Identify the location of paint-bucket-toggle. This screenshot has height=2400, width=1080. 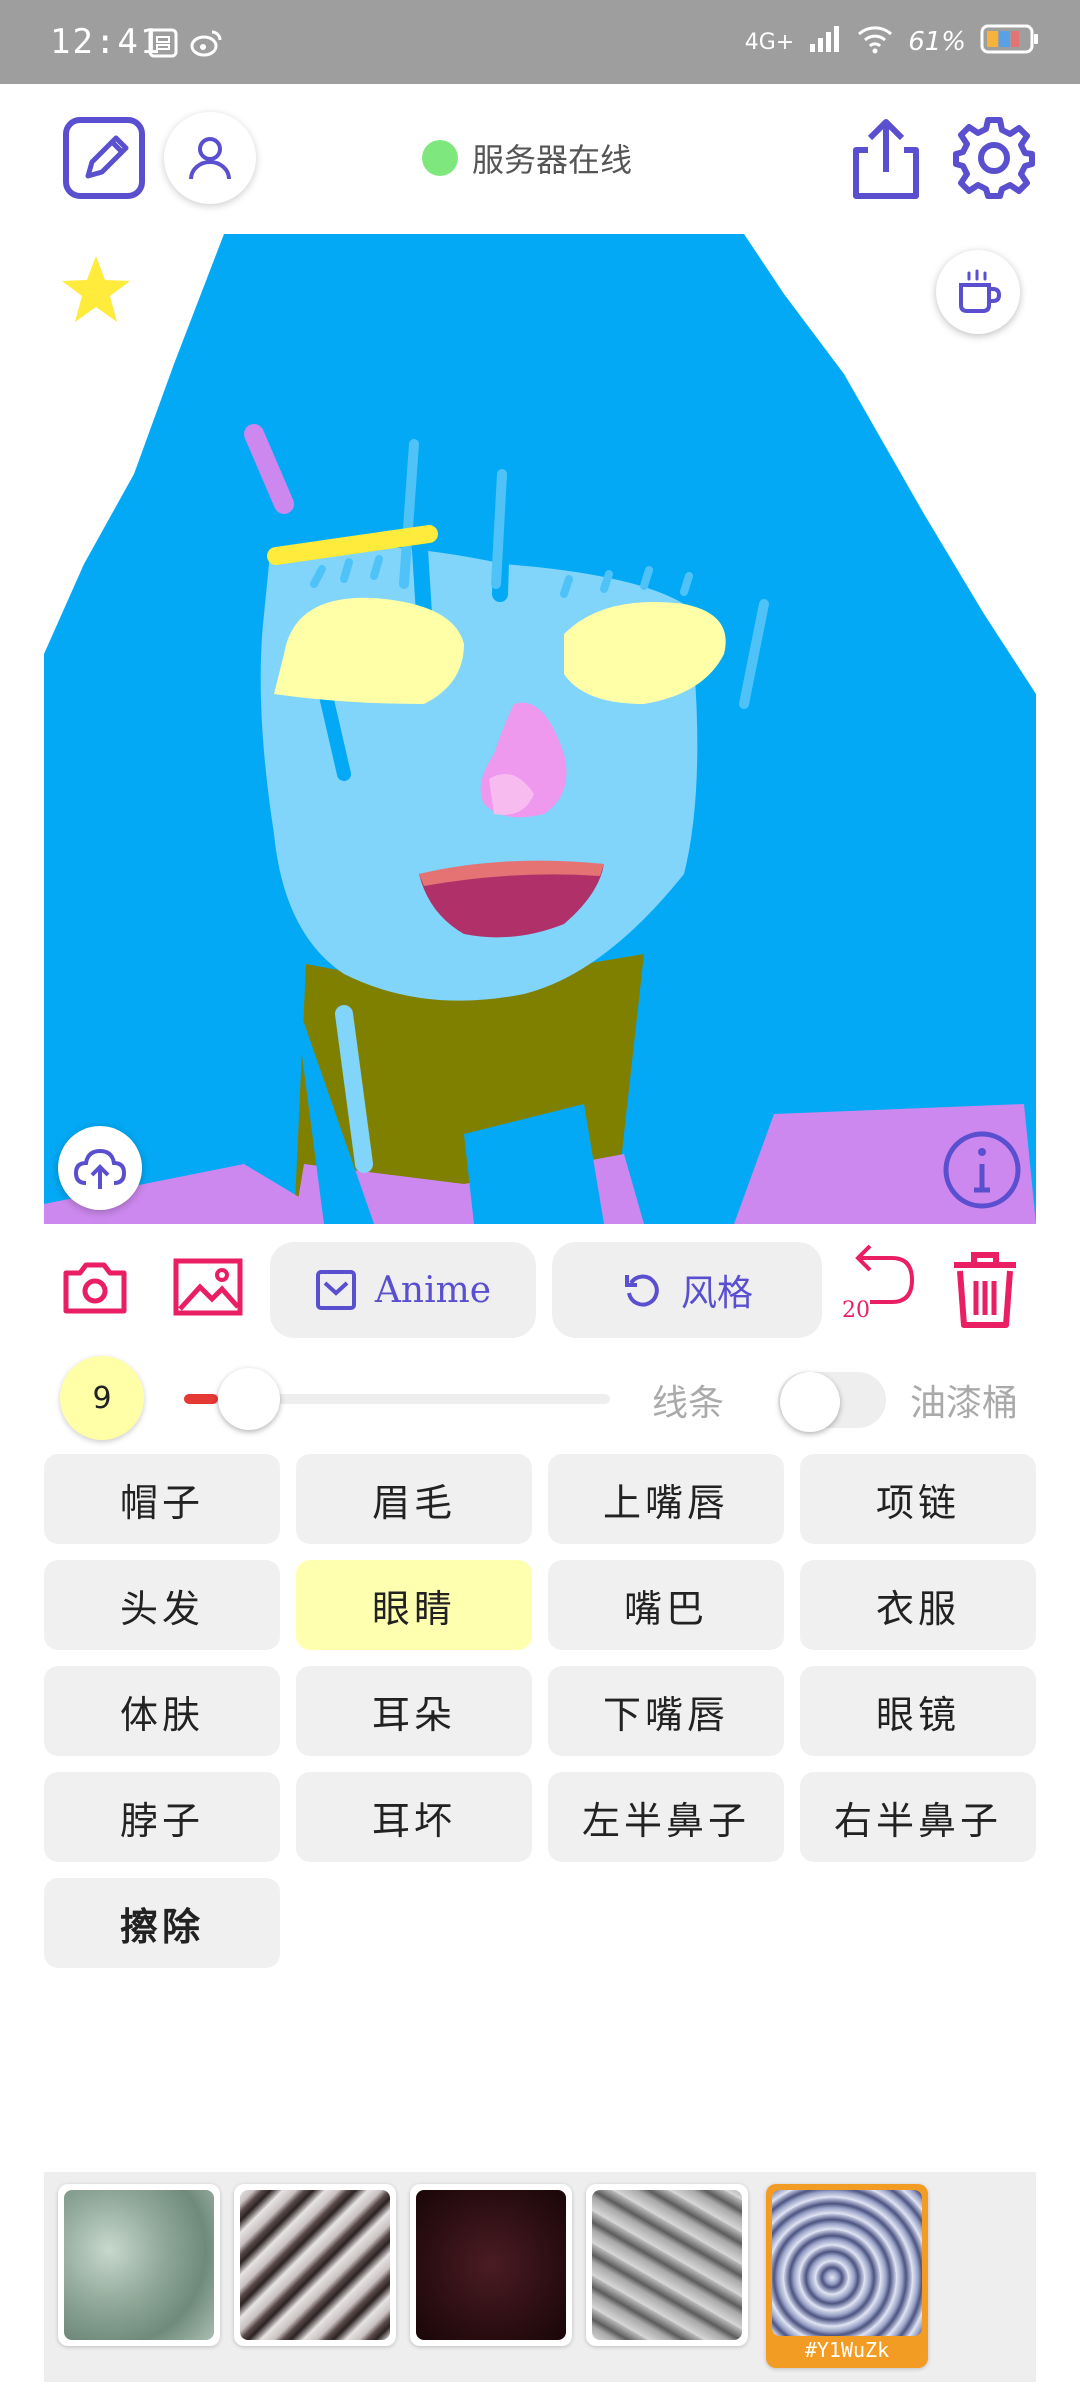
(832, 1402).